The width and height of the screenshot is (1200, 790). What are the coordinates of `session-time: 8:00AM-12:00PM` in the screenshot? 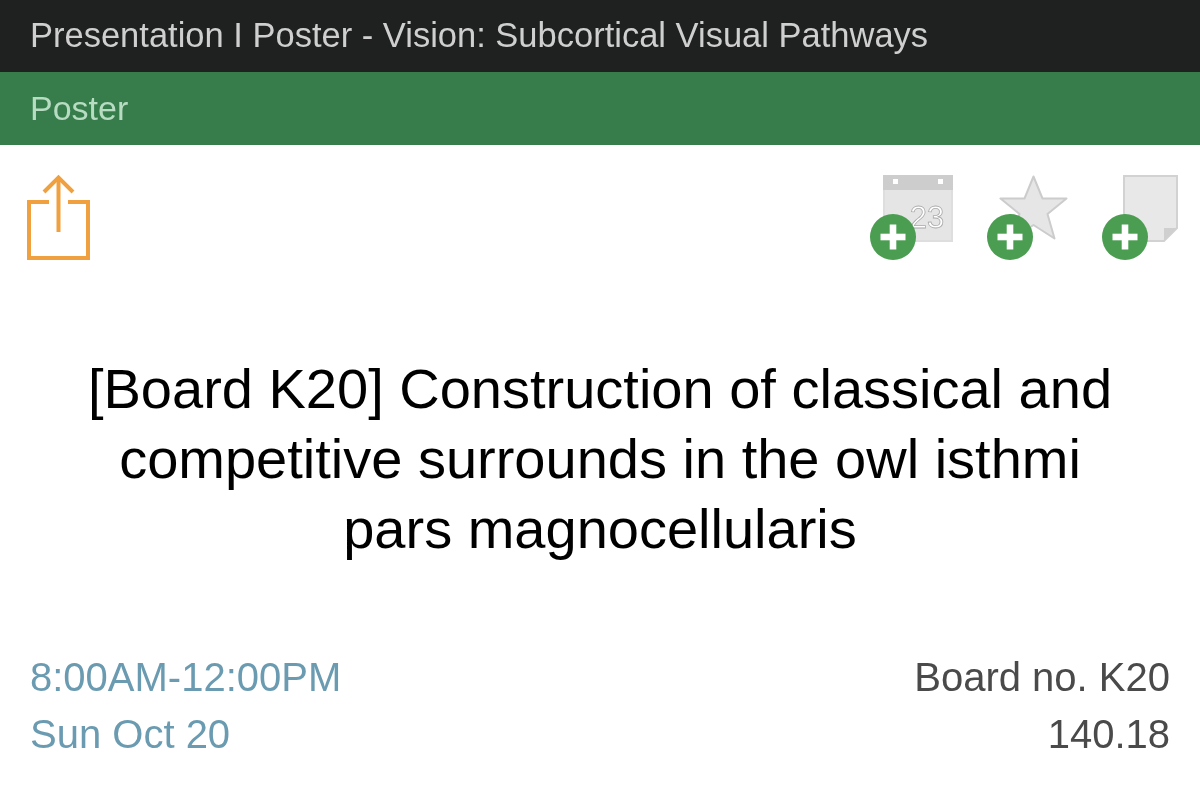 It's located at (186, 677).